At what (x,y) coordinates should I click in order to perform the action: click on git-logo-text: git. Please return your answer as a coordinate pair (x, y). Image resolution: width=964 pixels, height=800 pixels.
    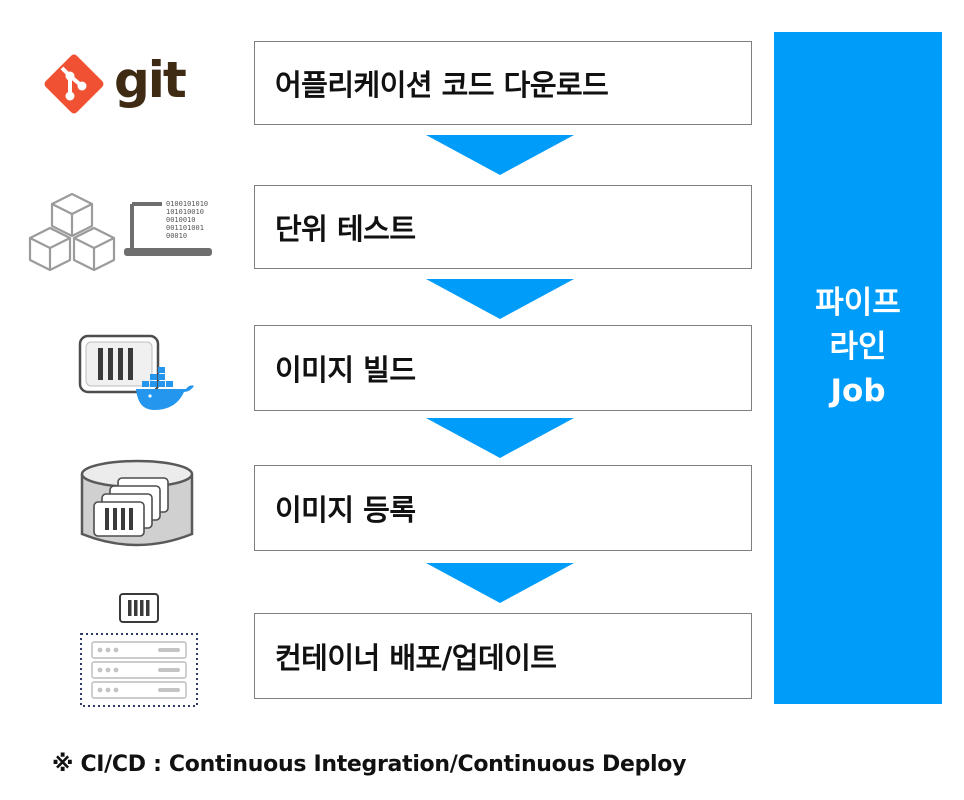
    Looking at the image, I should click on (150, 80).